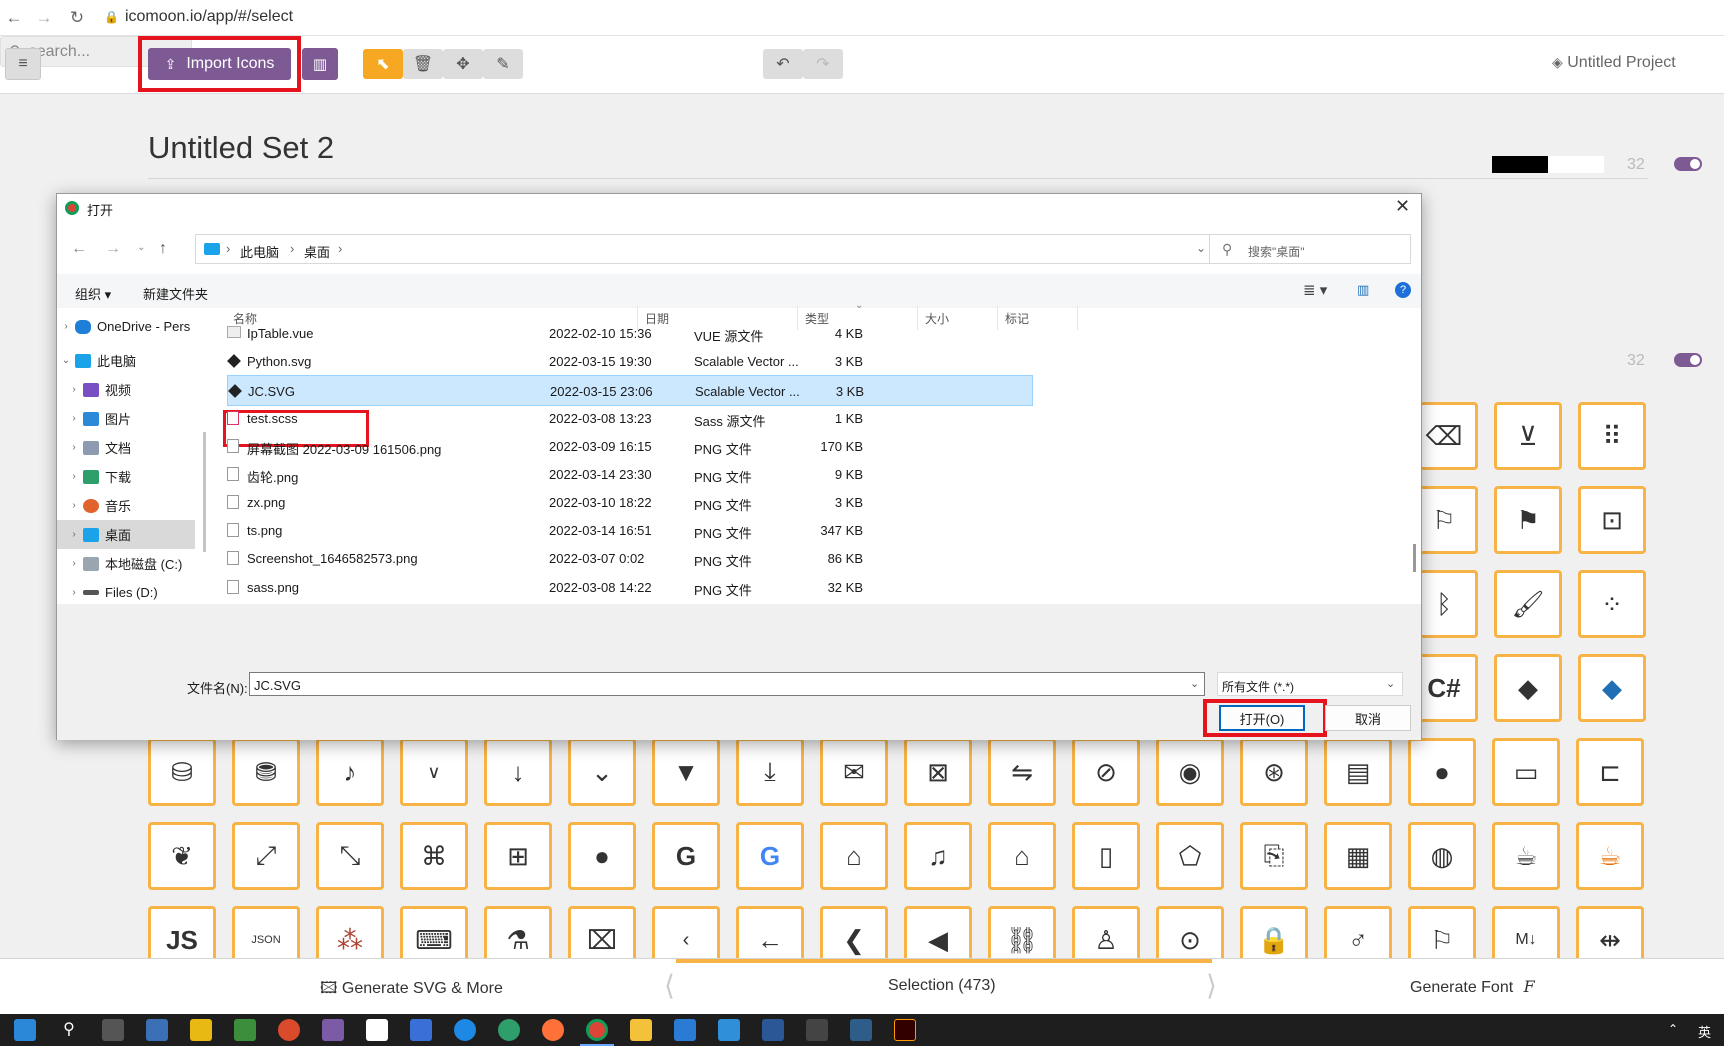  What do you see at coordinates (1442, 772) in the screenshot?
I see `icon-cell: ●` at bounding box center [1442, 772].